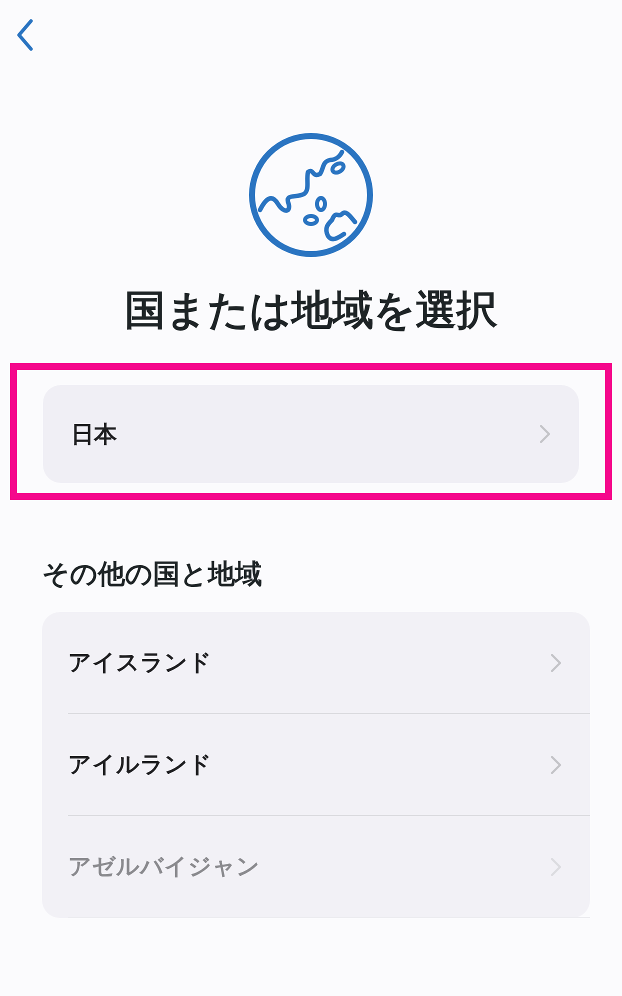 The image size is (622, 996). What do you see at coordinates (329, 663) in the screenshot?
I see `country-row: アイスランド` at bounding box center [329, 663].